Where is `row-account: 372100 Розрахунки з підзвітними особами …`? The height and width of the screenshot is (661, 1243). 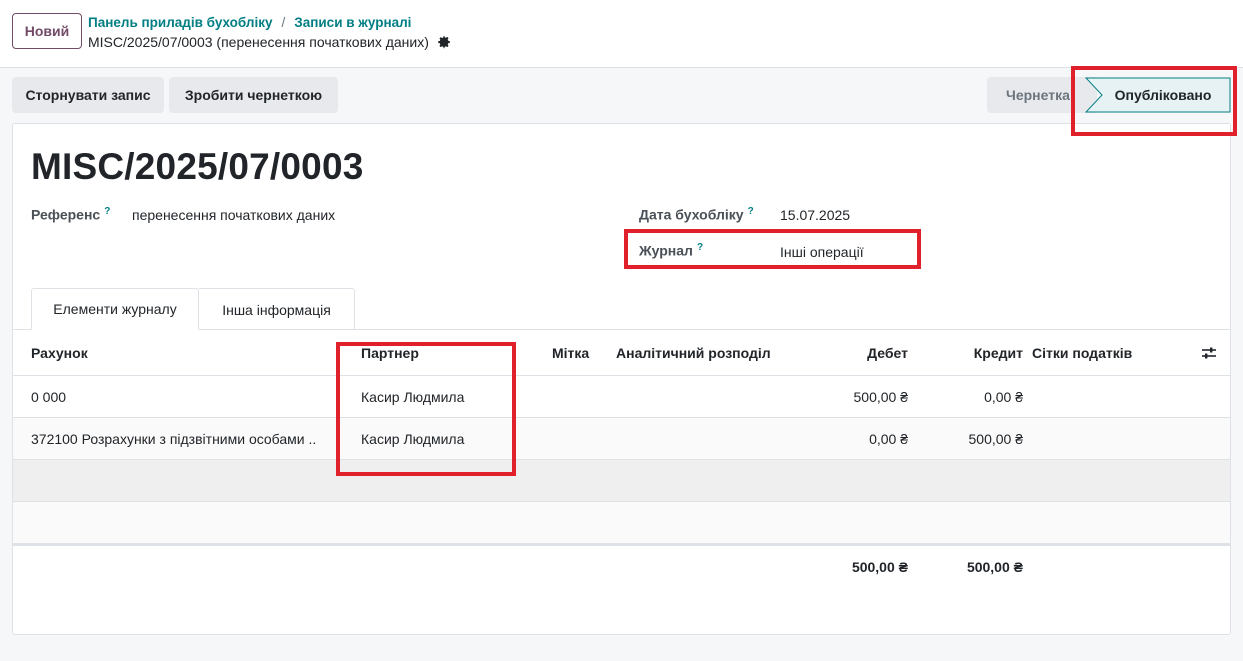 row-account: 372100 Розрахунки з підзвітними особами … is located at coordinates (190, 438).